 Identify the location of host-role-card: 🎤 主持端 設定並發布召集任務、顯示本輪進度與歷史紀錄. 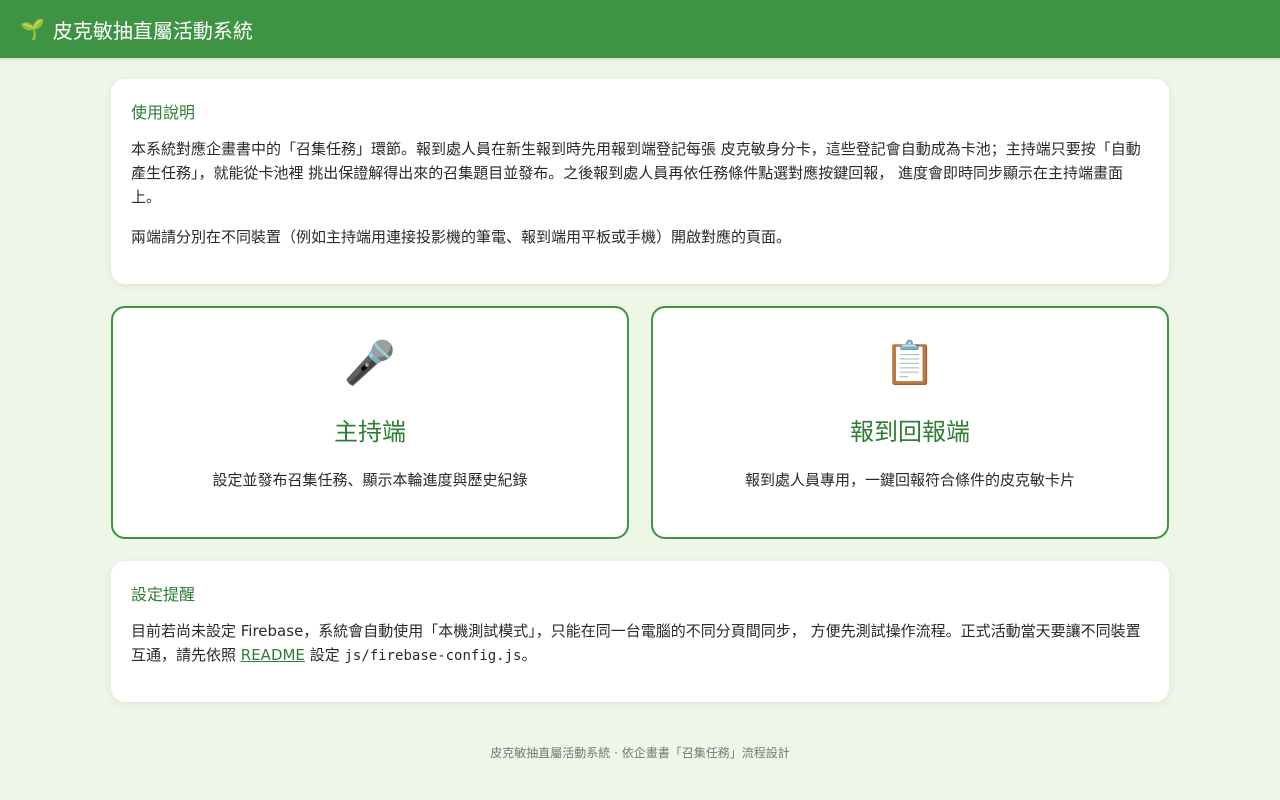
(370, 422).